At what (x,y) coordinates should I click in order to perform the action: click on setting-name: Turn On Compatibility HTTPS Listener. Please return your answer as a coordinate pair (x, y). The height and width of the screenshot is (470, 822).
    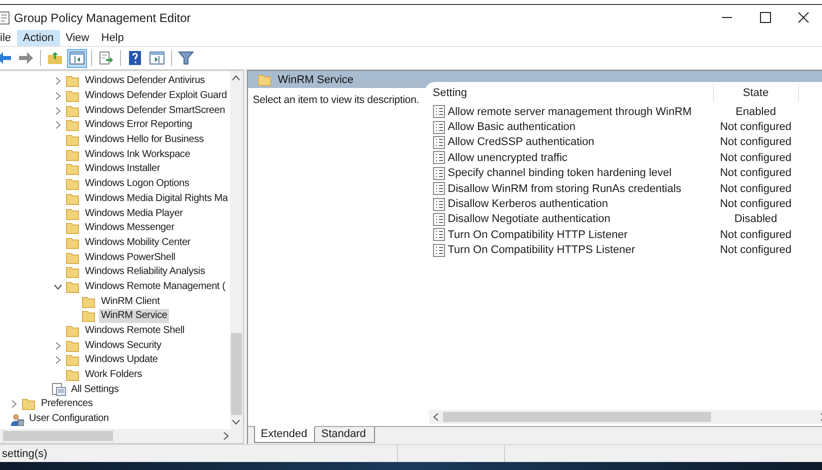
    Looking at the image, I should click on (542, 250).